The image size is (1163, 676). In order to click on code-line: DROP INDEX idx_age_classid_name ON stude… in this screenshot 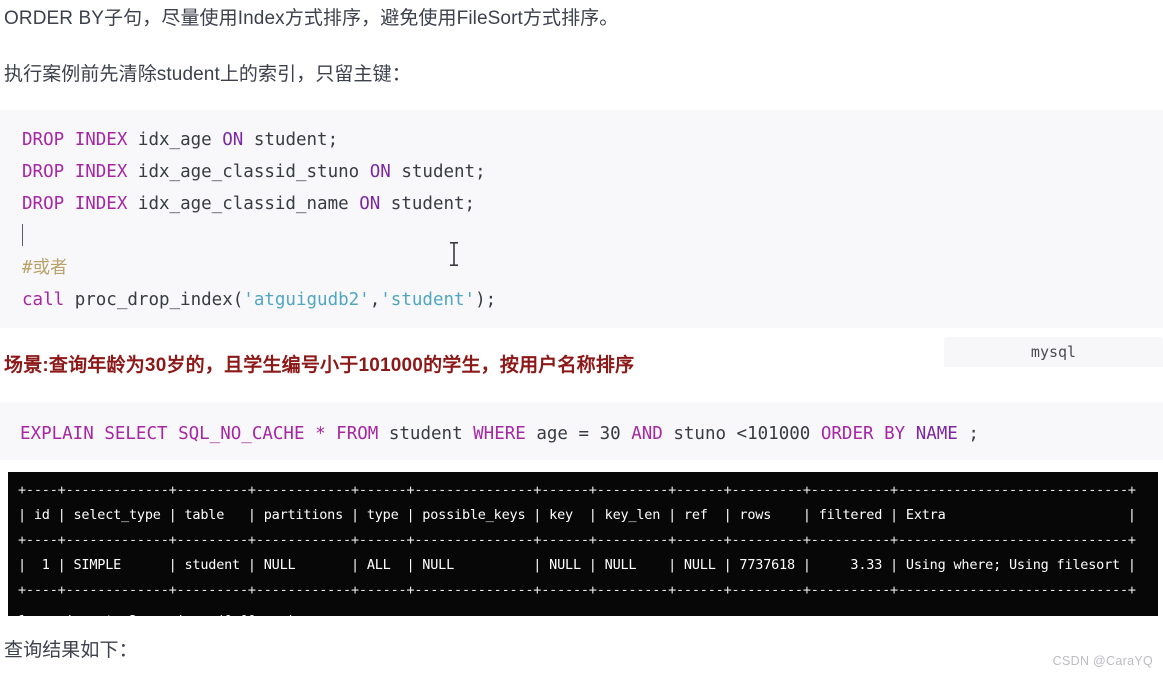, I will do `click(249, 204)`.